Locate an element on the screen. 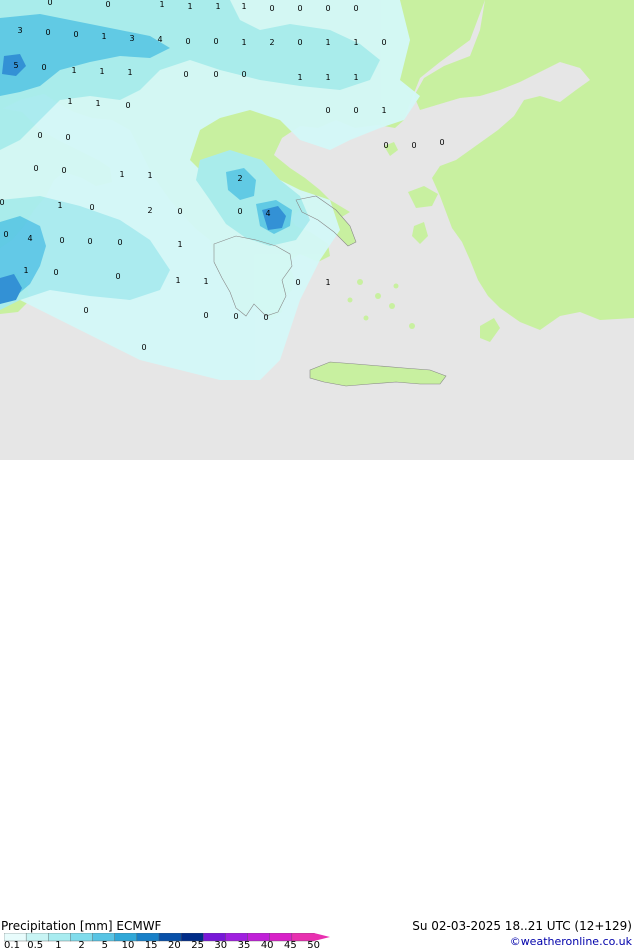  colorbar-tick-label: 0.1 is located at coordinates (12, 945).